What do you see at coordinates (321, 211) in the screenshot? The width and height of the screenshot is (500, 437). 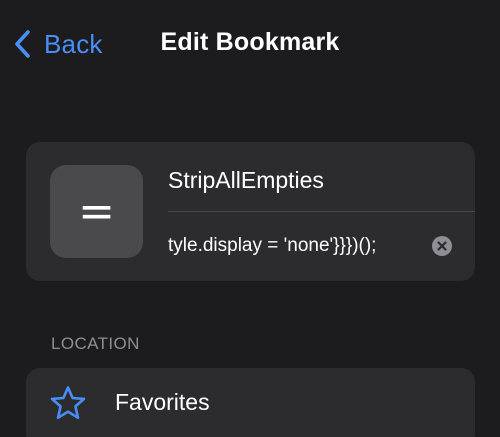 I see `field-divider` at bounding box center [321, 211].